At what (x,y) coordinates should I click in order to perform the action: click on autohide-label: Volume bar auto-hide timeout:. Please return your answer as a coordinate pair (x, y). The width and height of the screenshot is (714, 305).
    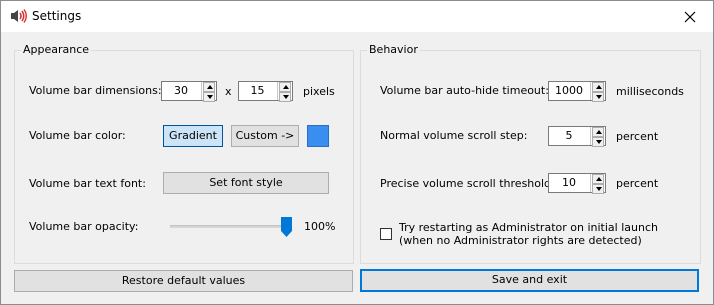
    Looking at the image, I should click on (464, 90).